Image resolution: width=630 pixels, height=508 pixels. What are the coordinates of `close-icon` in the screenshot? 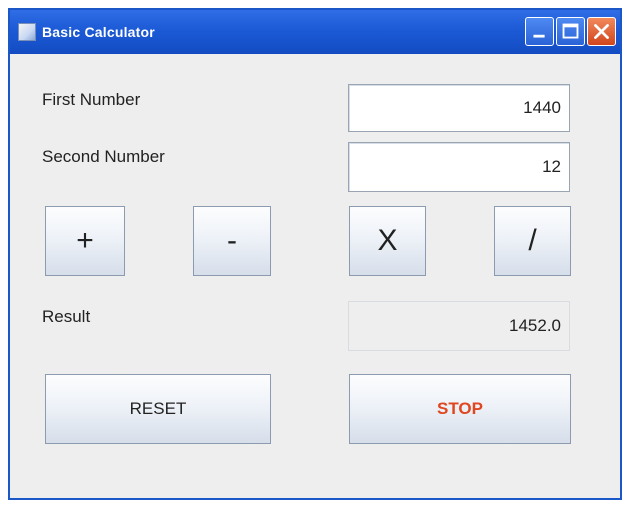 It's located at (601, 31).